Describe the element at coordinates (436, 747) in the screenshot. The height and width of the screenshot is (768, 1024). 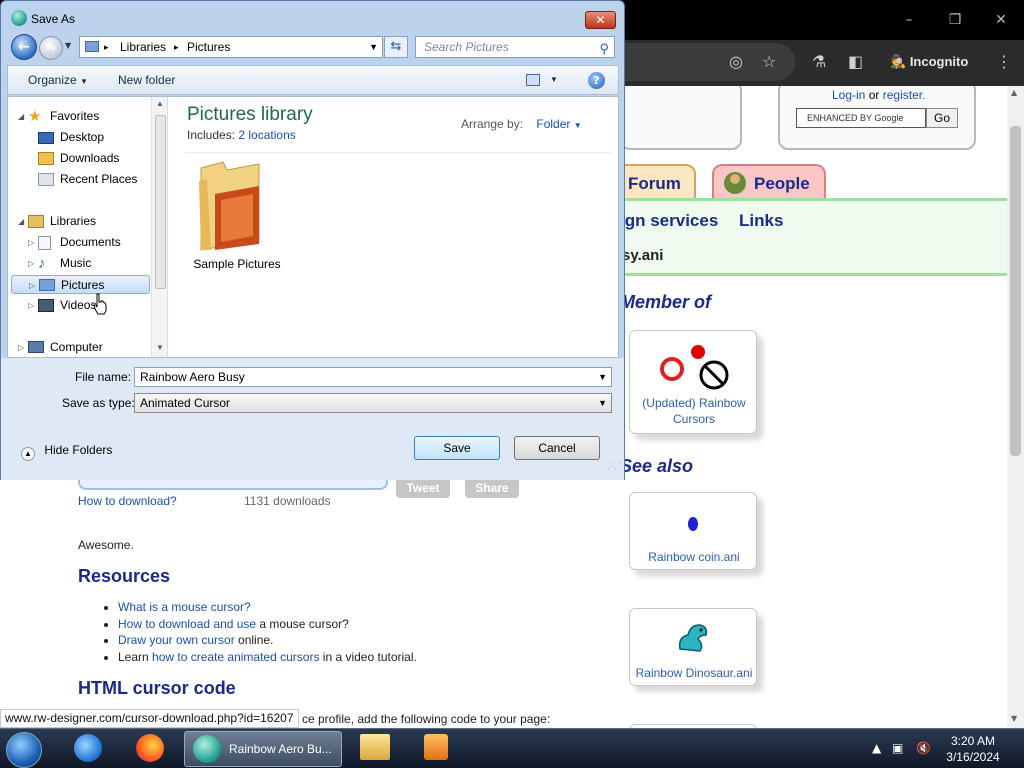
I see `media-player-icon` at that location.